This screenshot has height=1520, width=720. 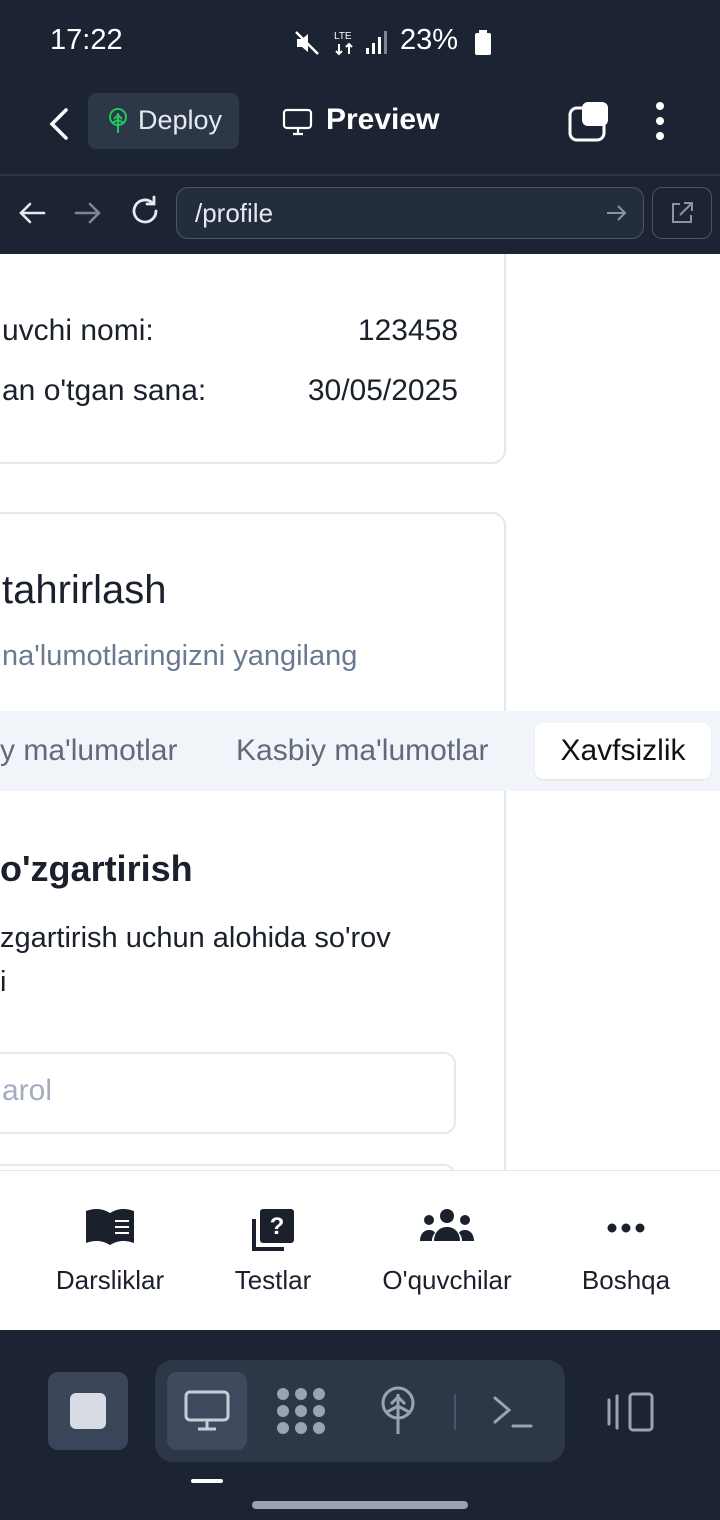 I want to click on browser-forward-icon, so click(x=88, y=213).